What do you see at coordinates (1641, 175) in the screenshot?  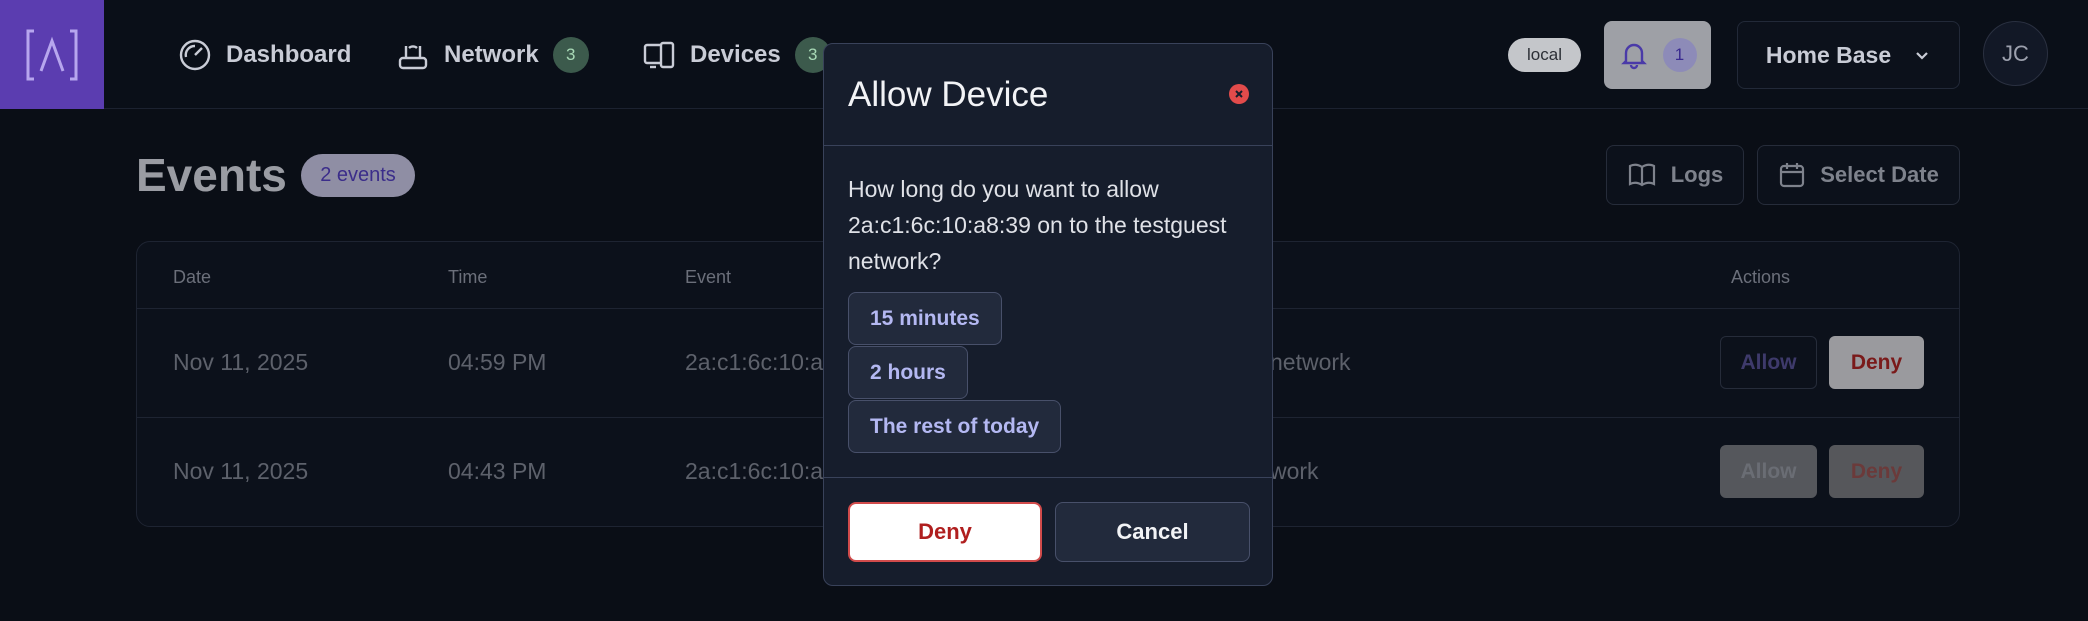 I see `book-icon` at bounding box center [1641, 175].